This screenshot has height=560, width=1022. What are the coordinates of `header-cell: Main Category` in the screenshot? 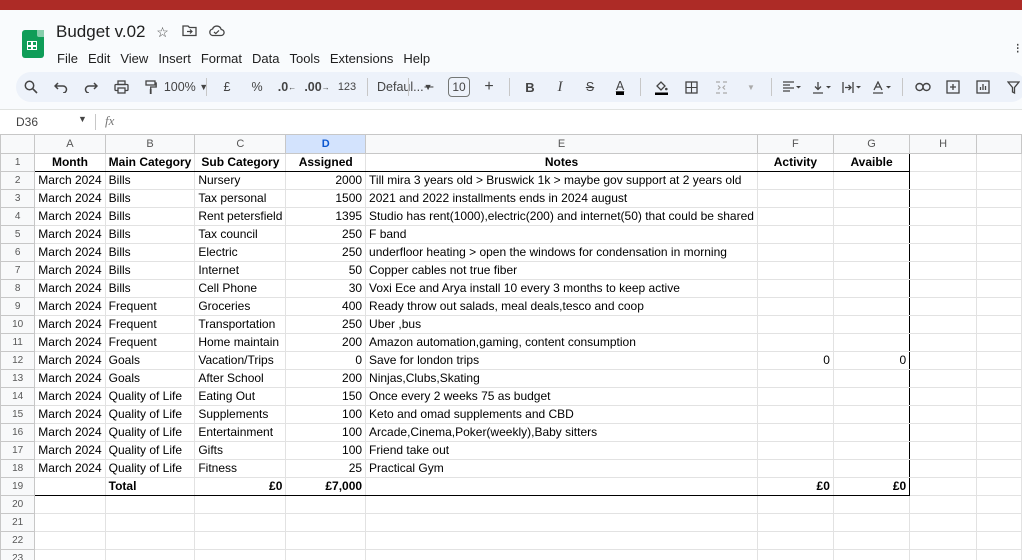 It's located at (150, 162).